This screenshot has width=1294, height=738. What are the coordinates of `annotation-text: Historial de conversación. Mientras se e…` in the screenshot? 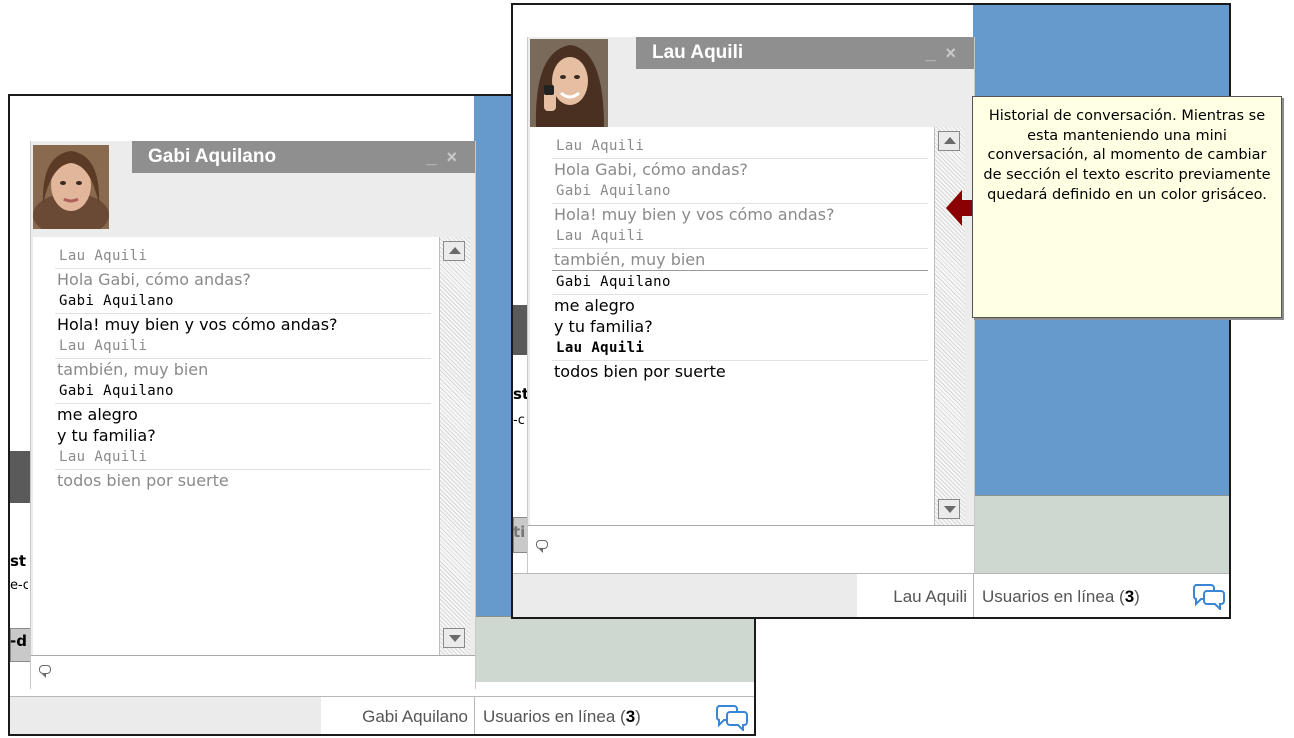 It's located at (1127, 155).